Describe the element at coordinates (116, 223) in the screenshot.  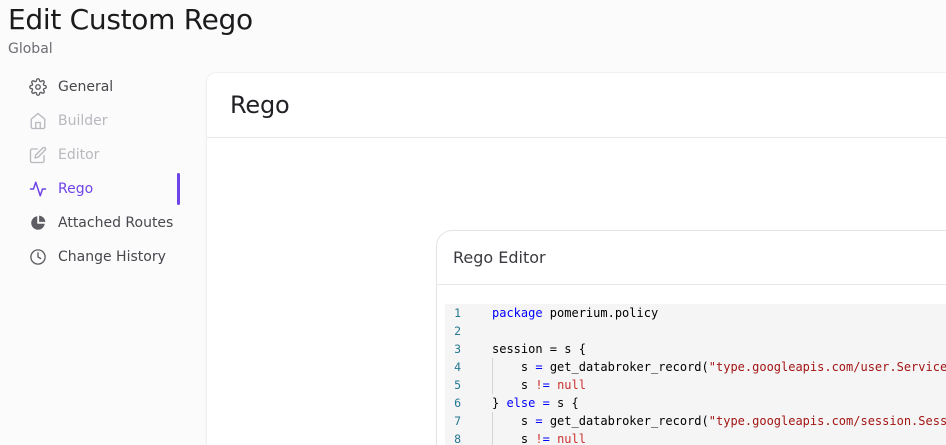
I see `sidebar-item-label: Attached Routes` at that location.